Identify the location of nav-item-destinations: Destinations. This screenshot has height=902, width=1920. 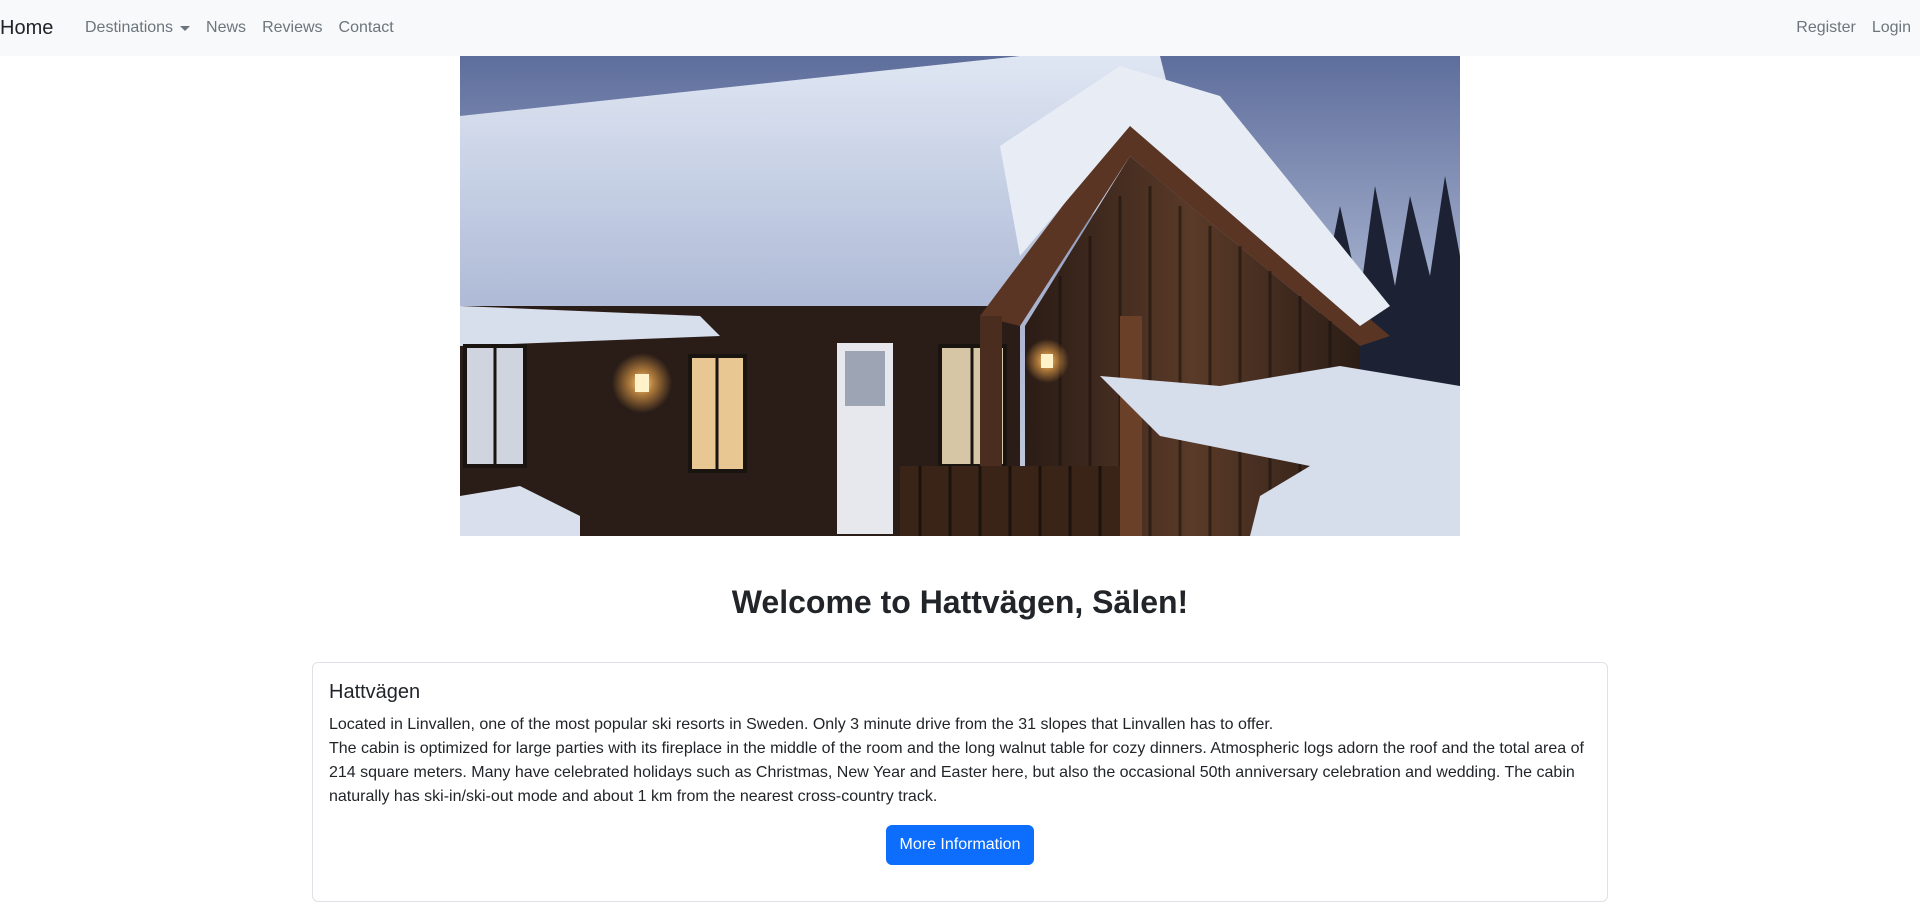
(137, 28).